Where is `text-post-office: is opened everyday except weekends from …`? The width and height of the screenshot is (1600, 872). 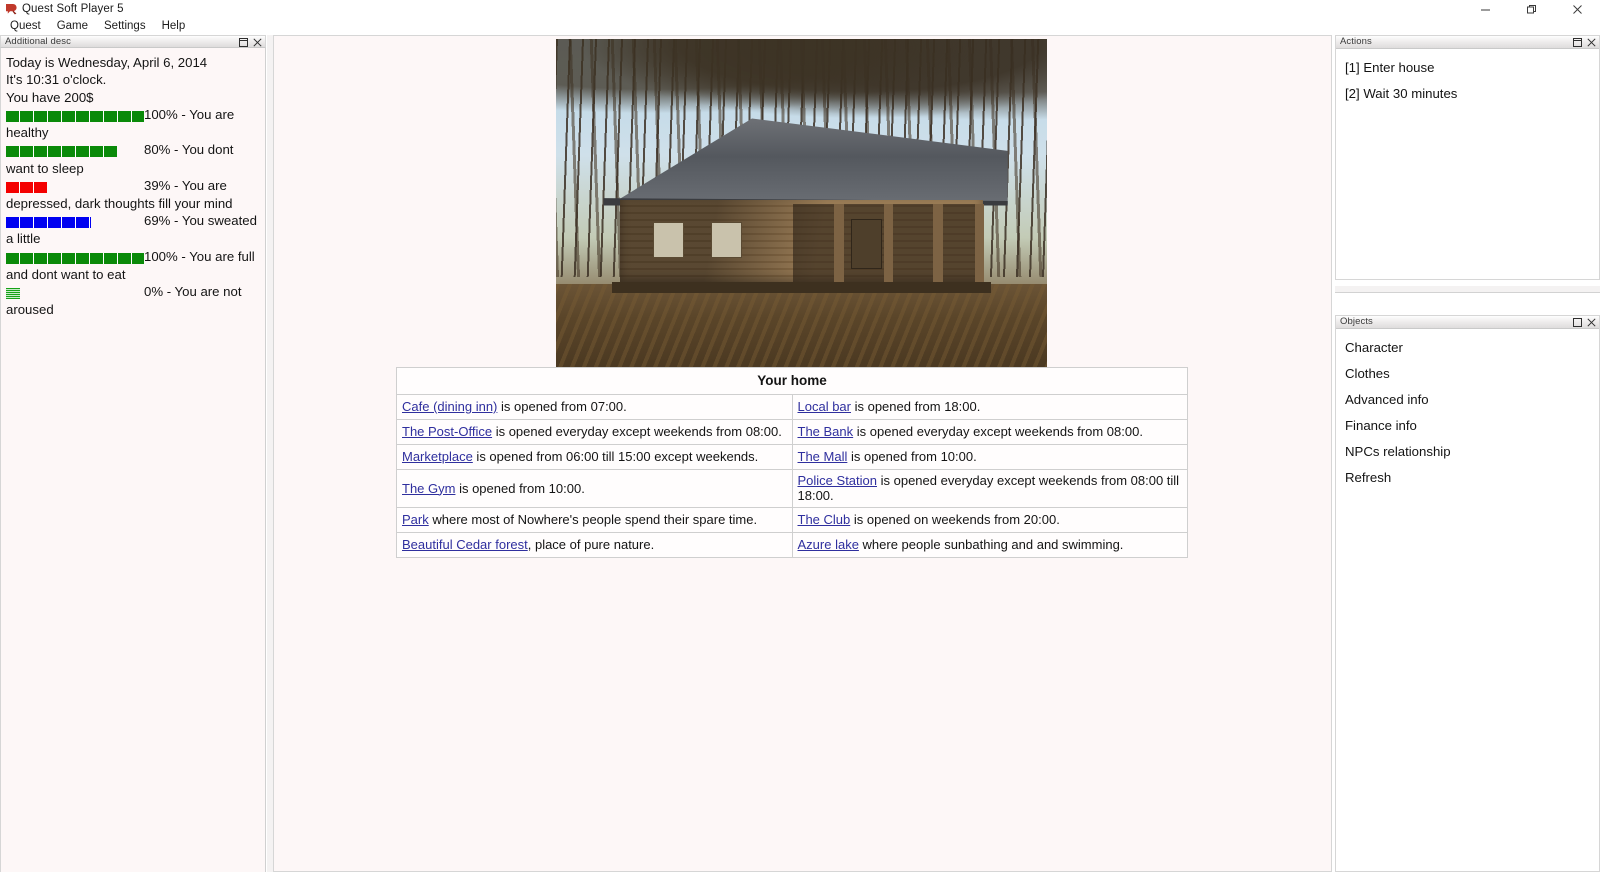 text-post-office: is opened everyday except weekends from … is located at coordinates (637, 431).